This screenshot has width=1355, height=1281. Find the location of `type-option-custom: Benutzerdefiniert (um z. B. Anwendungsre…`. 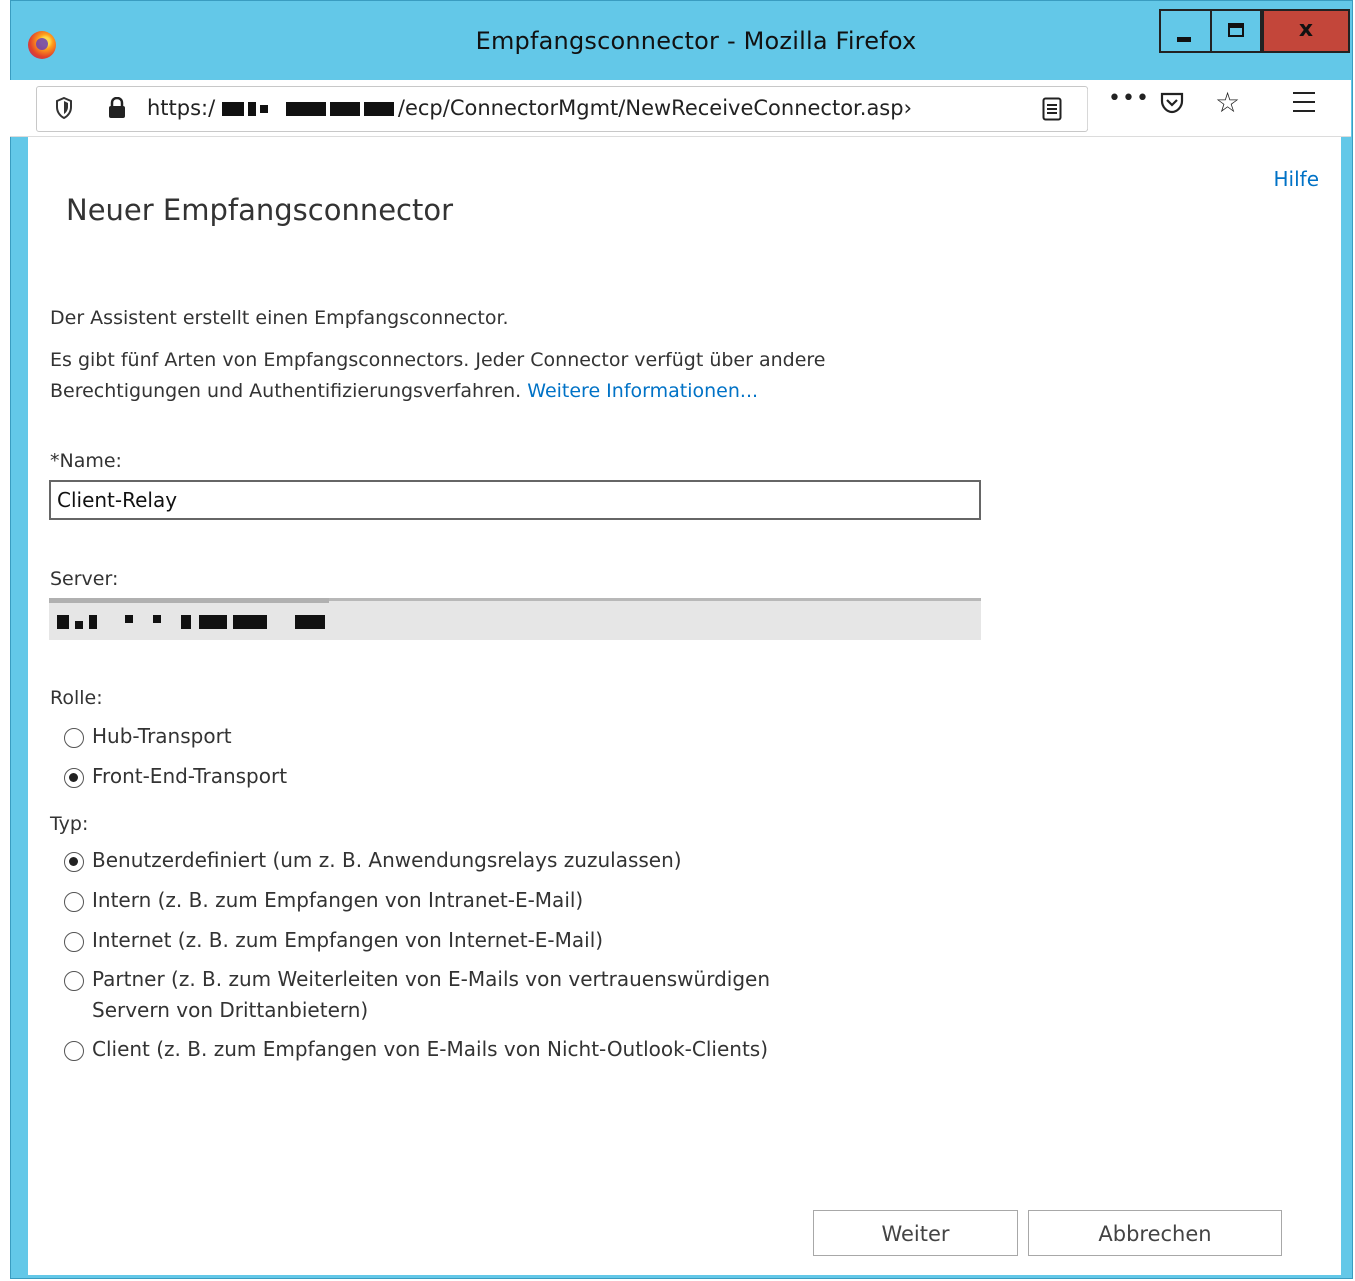

type-option-custom: Benutzerdefiniert (um z. B. Anwendungsre… is located at coordinates (373, 862).